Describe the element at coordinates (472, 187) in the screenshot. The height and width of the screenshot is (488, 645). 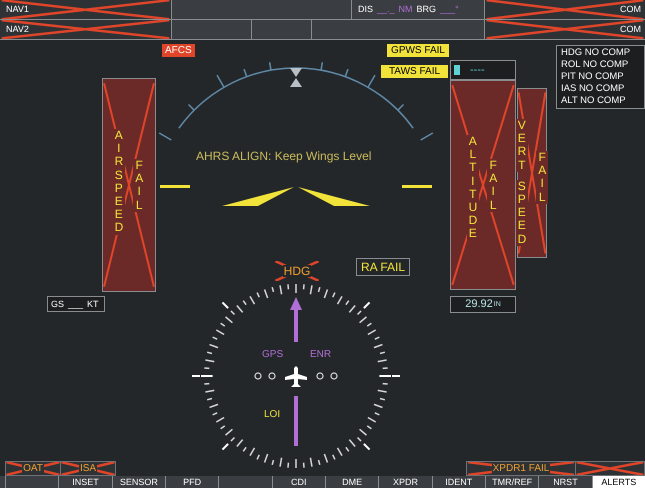
I see `vertical-text: ALTITUDE` at that location.